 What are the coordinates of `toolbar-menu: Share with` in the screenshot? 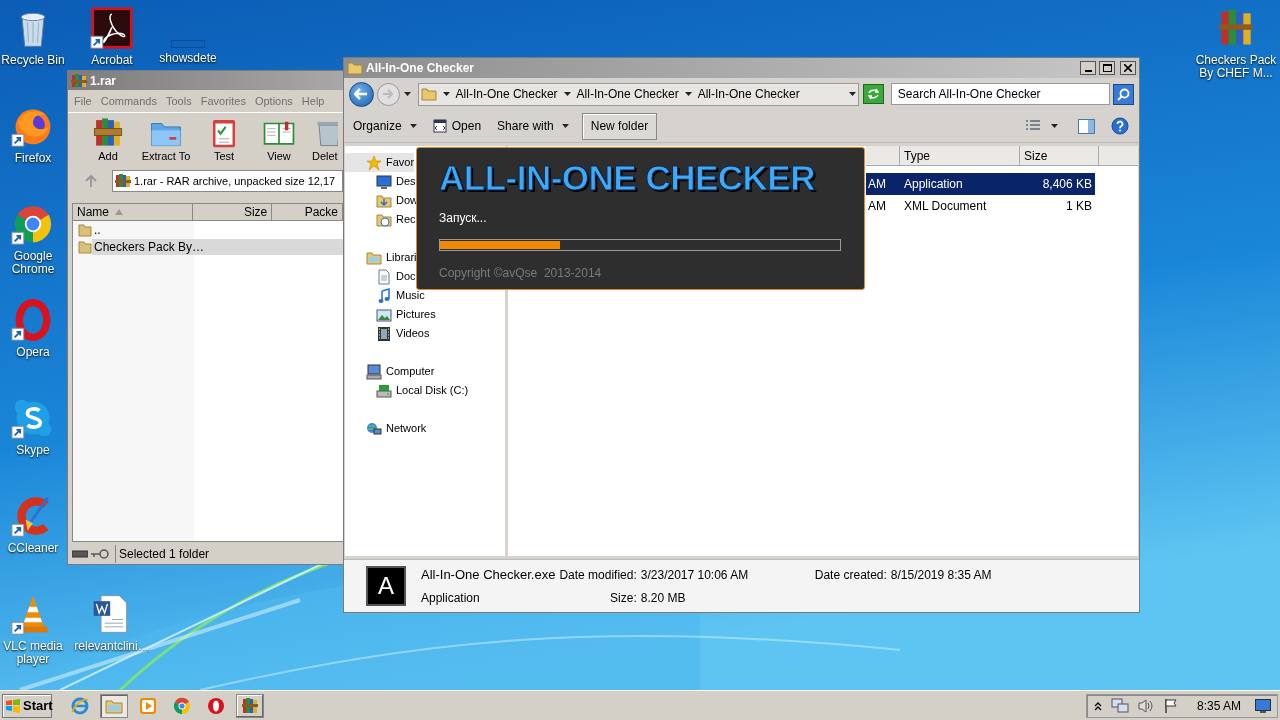 It's located at (533, 126).